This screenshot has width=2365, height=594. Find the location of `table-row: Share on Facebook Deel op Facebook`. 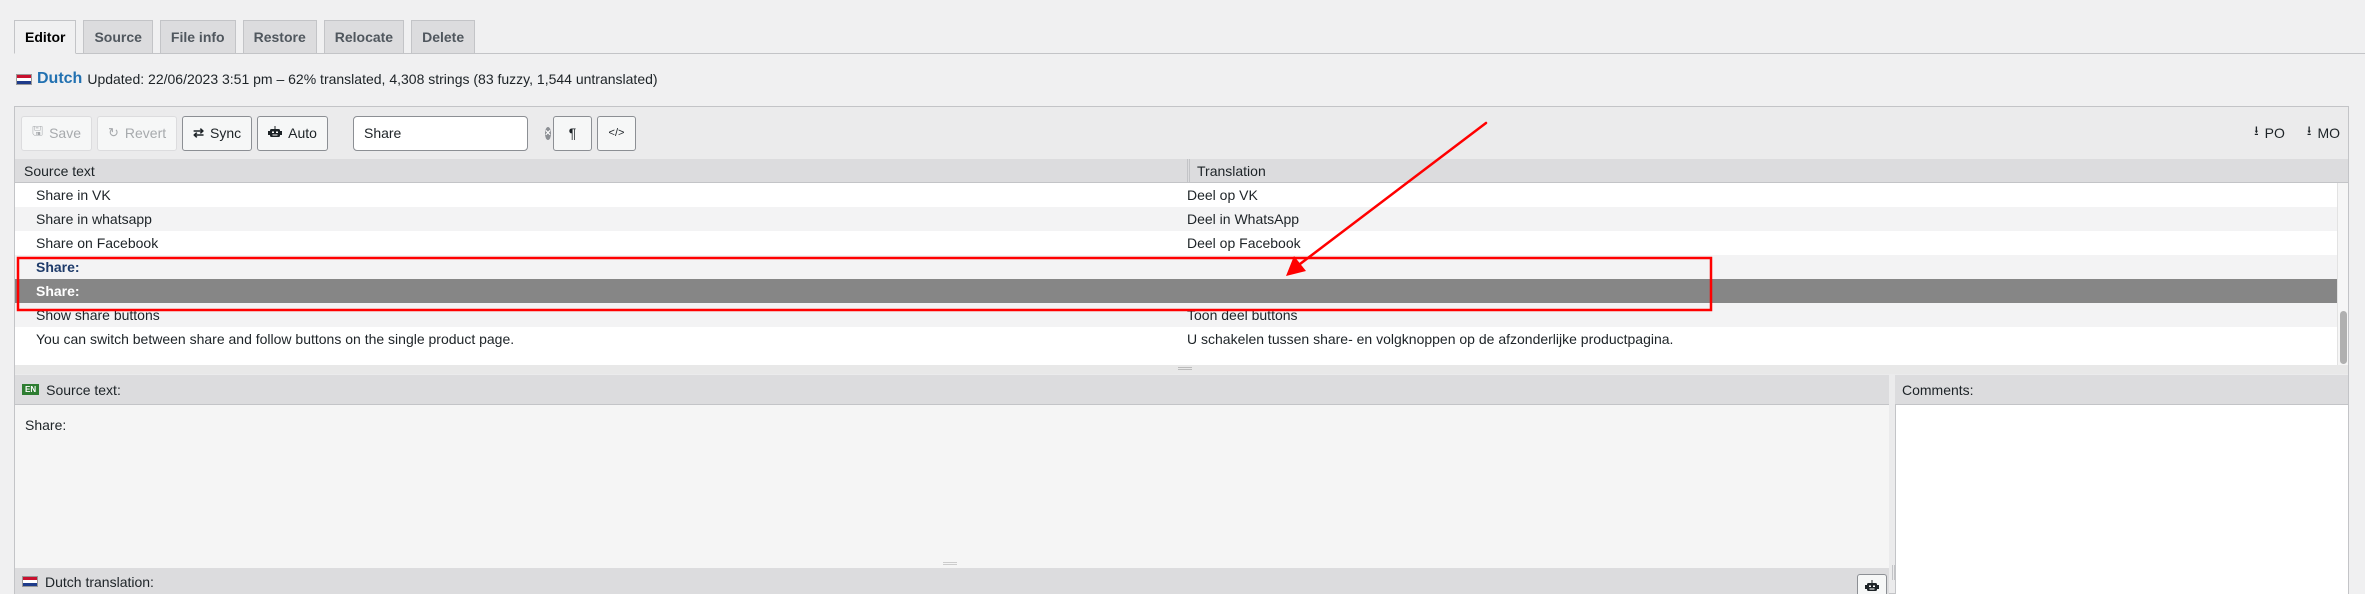

table-row: Share on Facebook Deel op Facebook is located at coordinates (1177, 243).